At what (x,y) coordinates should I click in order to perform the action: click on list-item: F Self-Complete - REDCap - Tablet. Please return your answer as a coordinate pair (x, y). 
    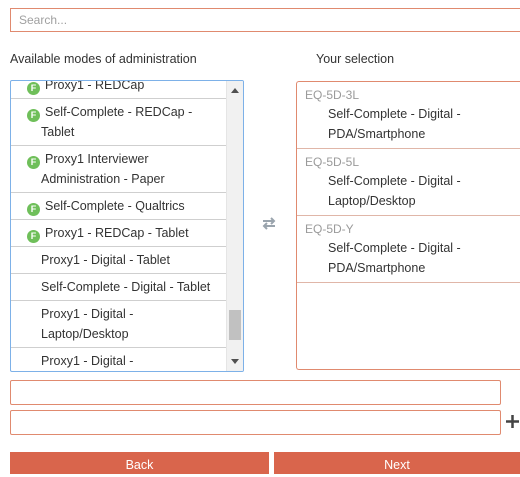
    Looking at the image, I should click on (119, 122).